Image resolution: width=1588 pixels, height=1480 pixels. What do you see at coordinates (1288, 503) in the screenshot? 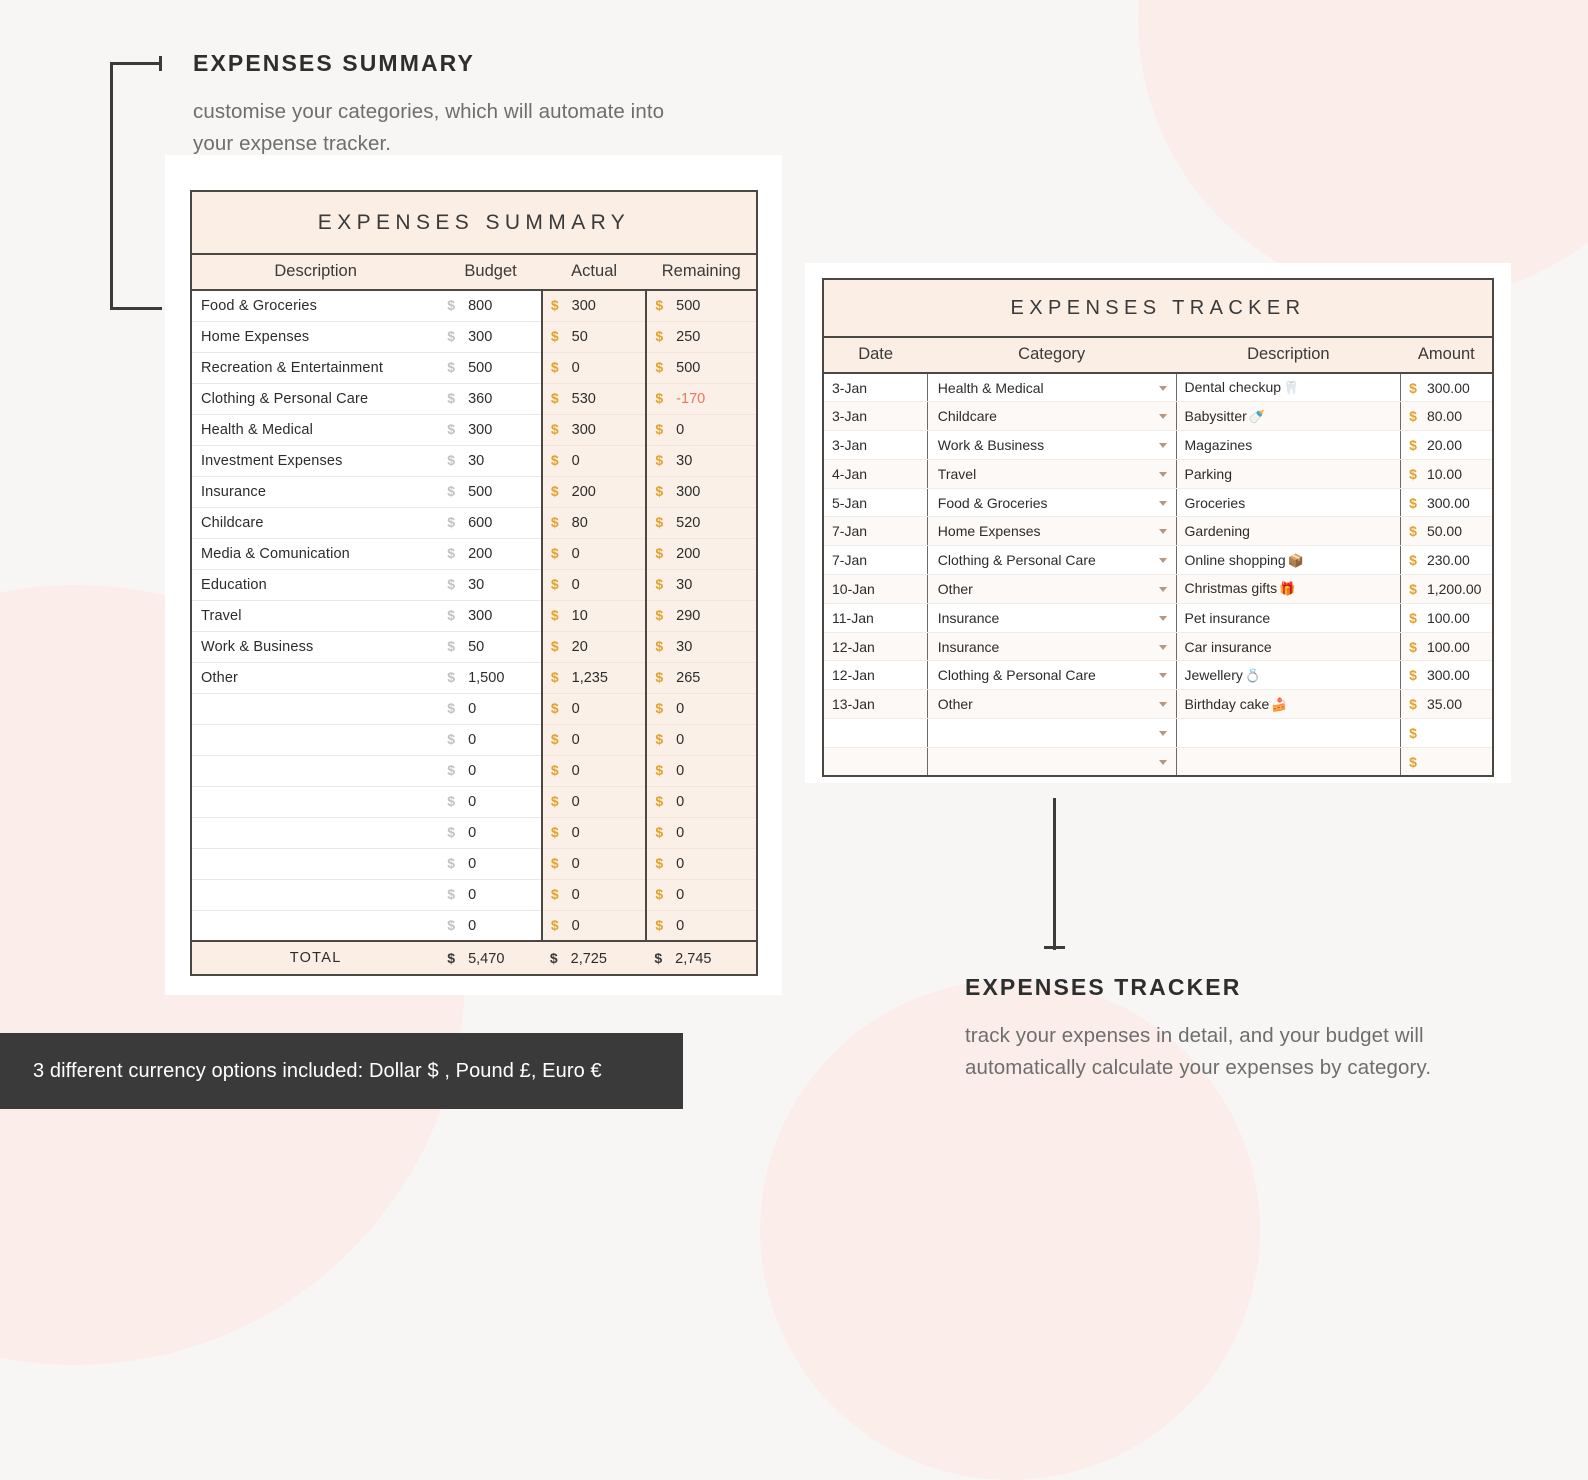
I see `tracker-cell-description: Groceries` at bounding box center [1288, 503].